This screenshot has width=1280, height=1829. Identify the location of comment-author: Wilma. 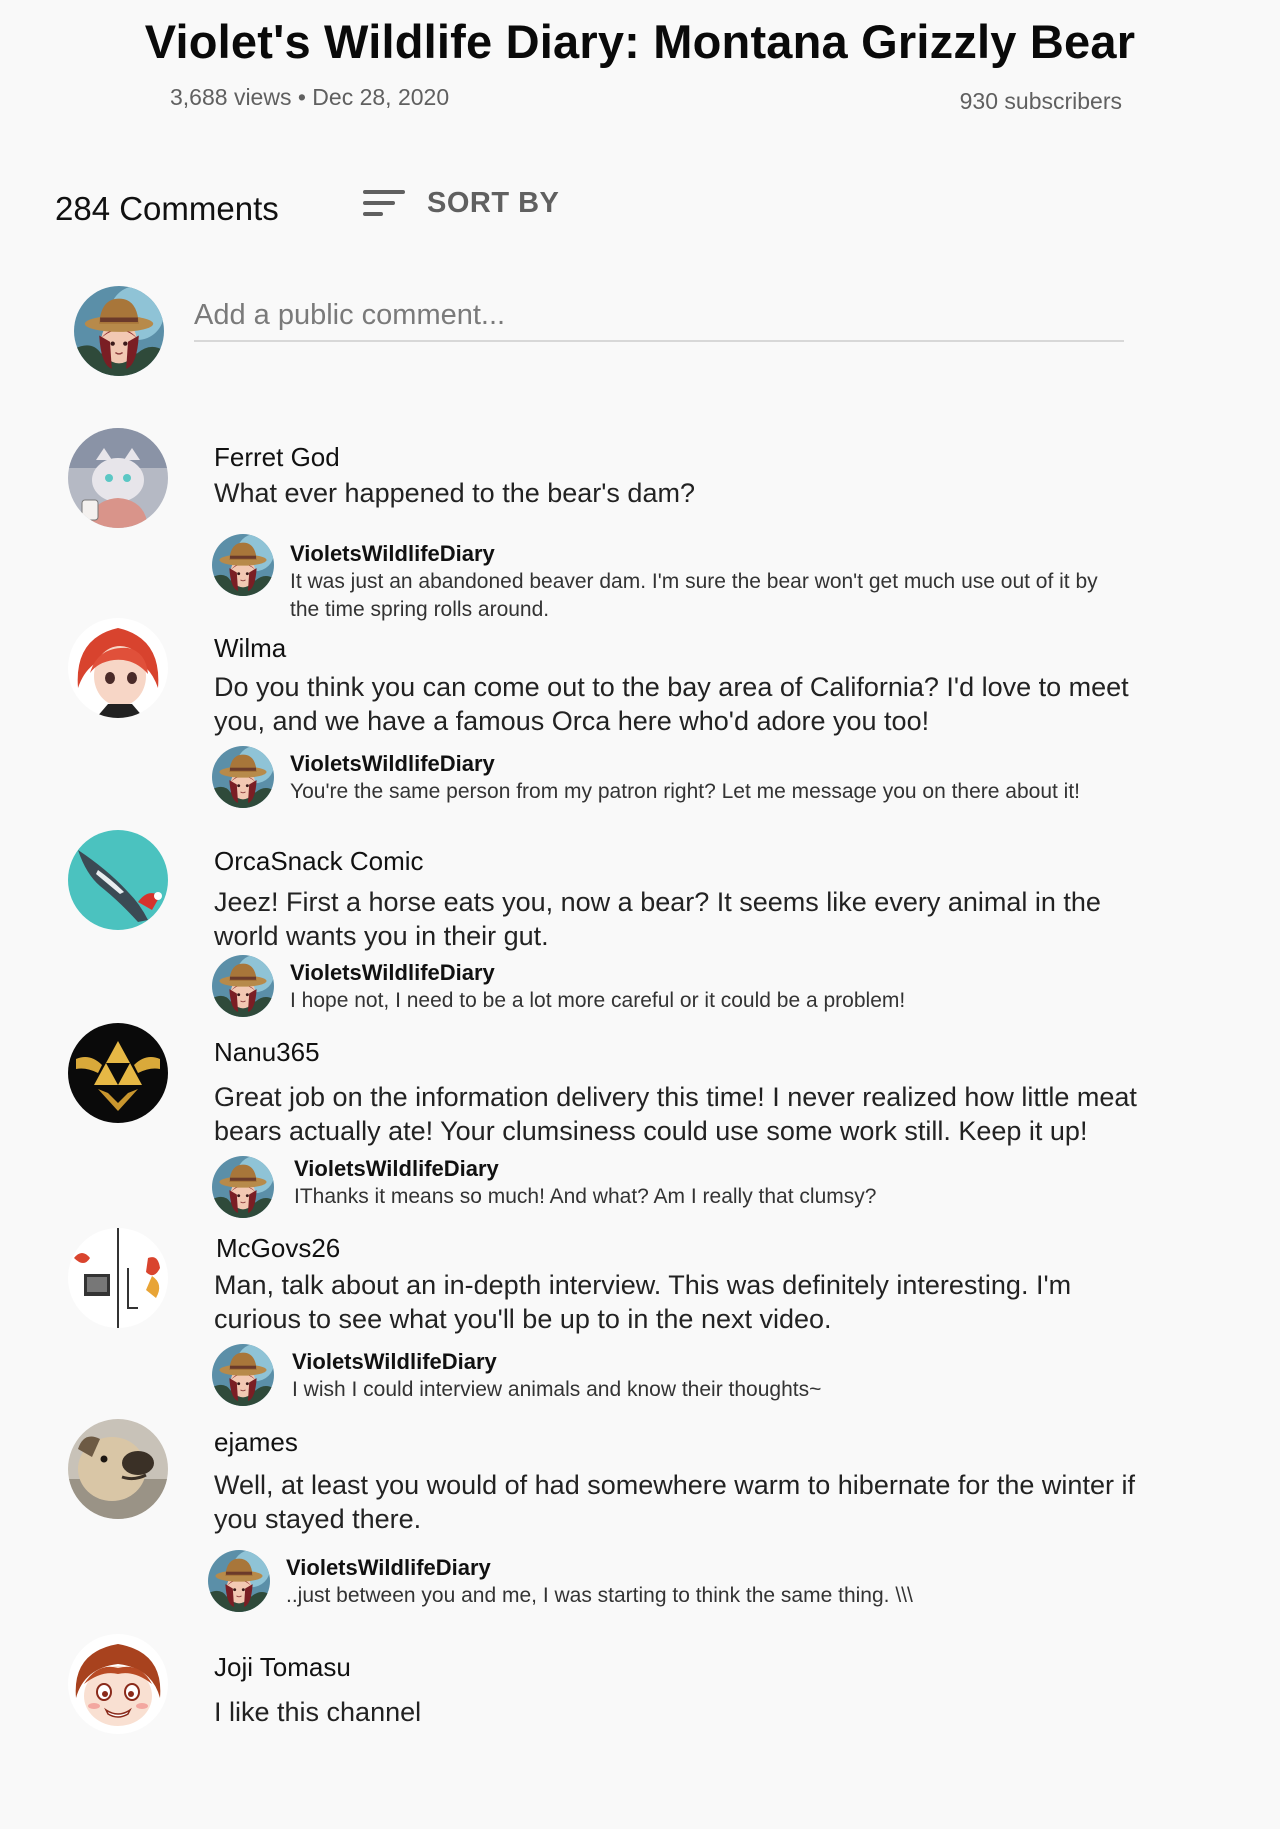
(250, 648).